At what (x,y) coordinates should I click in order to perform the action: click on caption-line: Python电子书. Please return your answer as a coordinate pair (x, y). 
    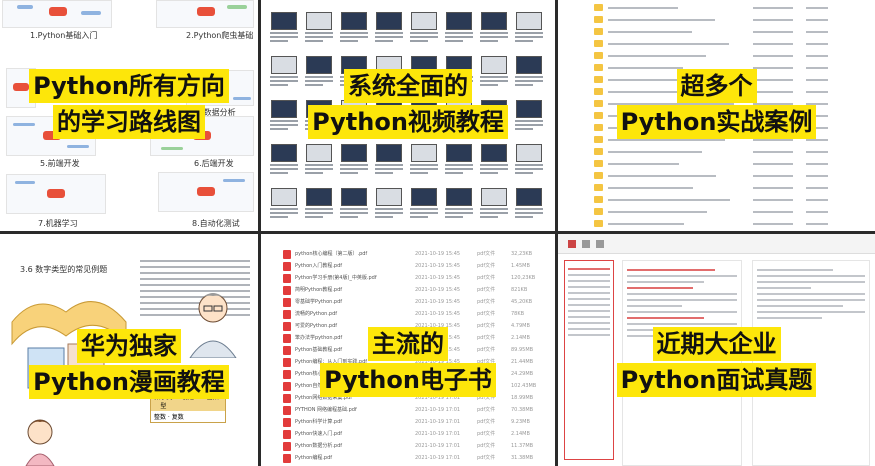
    Looking at the image, I should click on (408, 380).